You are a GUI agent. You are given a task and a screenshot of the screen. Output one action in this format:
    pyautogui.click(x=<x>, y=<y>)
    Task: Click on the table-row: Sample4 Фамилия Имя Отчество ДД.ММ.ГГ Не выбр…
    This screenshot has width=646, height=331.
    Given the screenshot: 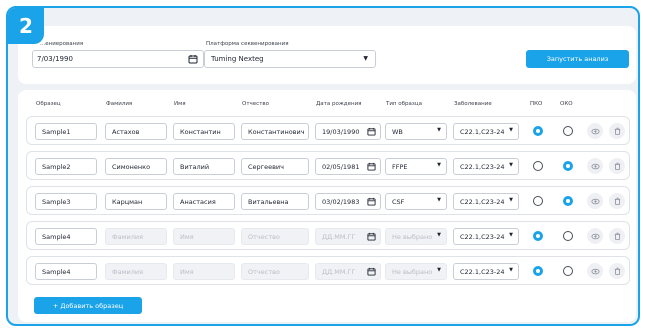 What is the action you would take?
    pyautogui.click(x=328, y=270)
    